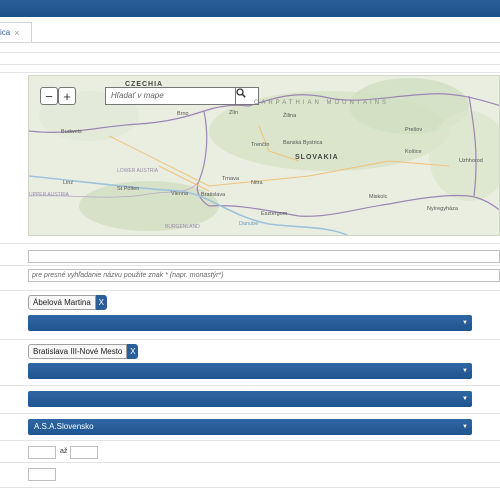  I want to click on selected-chip: Ábelová Martina X, so click(67, 302).